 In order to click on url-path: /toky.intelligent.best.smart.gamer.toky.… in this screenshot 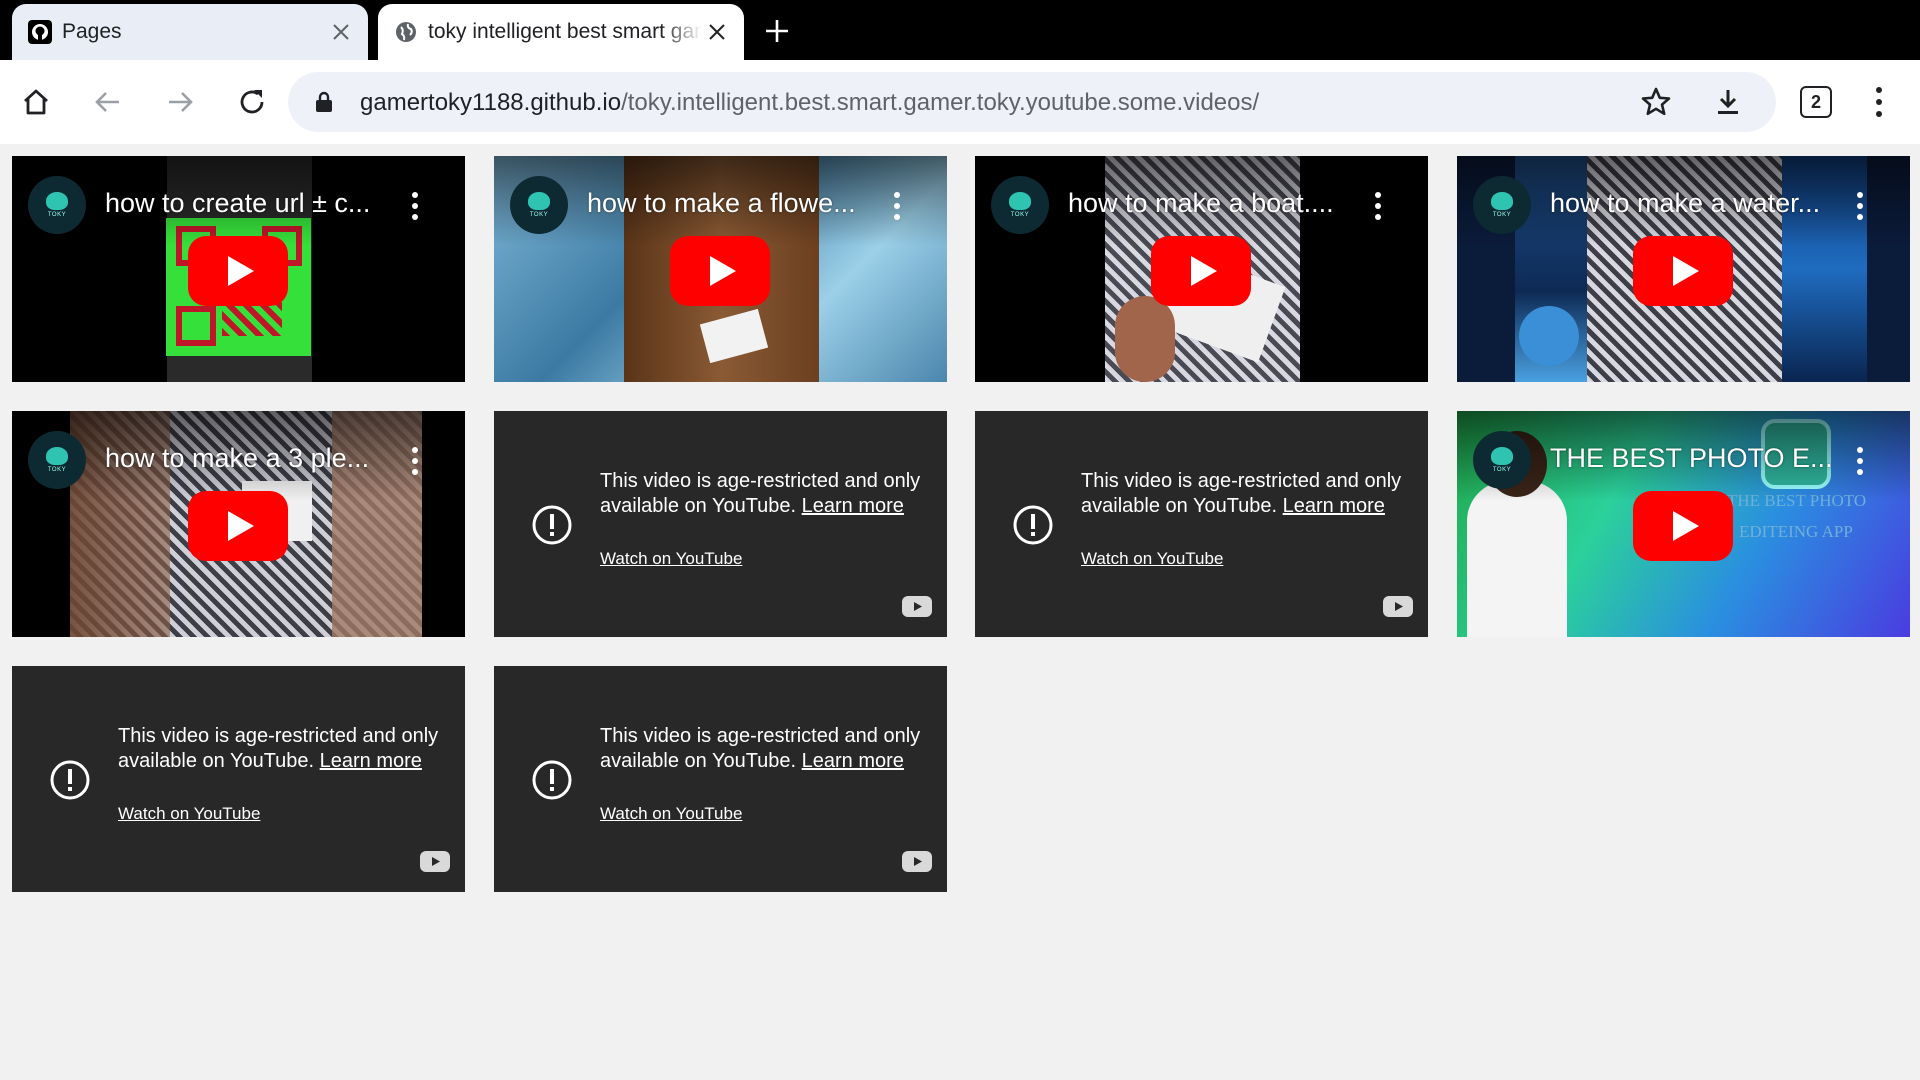, I will do `click(940, 102)`.